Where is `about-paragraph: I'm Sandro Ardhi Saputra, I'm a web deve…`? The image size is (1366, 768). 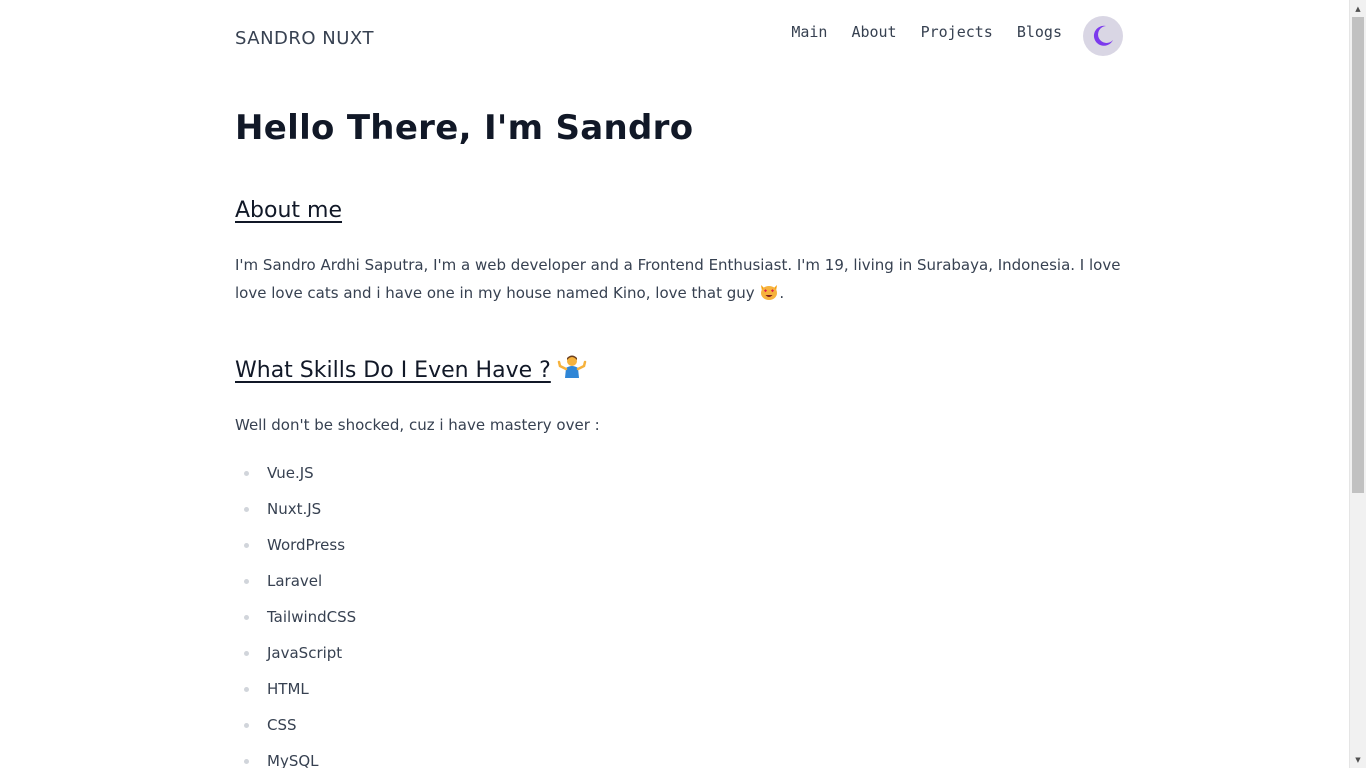
about-paragraph: I'm Sandro Ardhi Saputra, I'm a web deve… is located at coordinates (679, 279).